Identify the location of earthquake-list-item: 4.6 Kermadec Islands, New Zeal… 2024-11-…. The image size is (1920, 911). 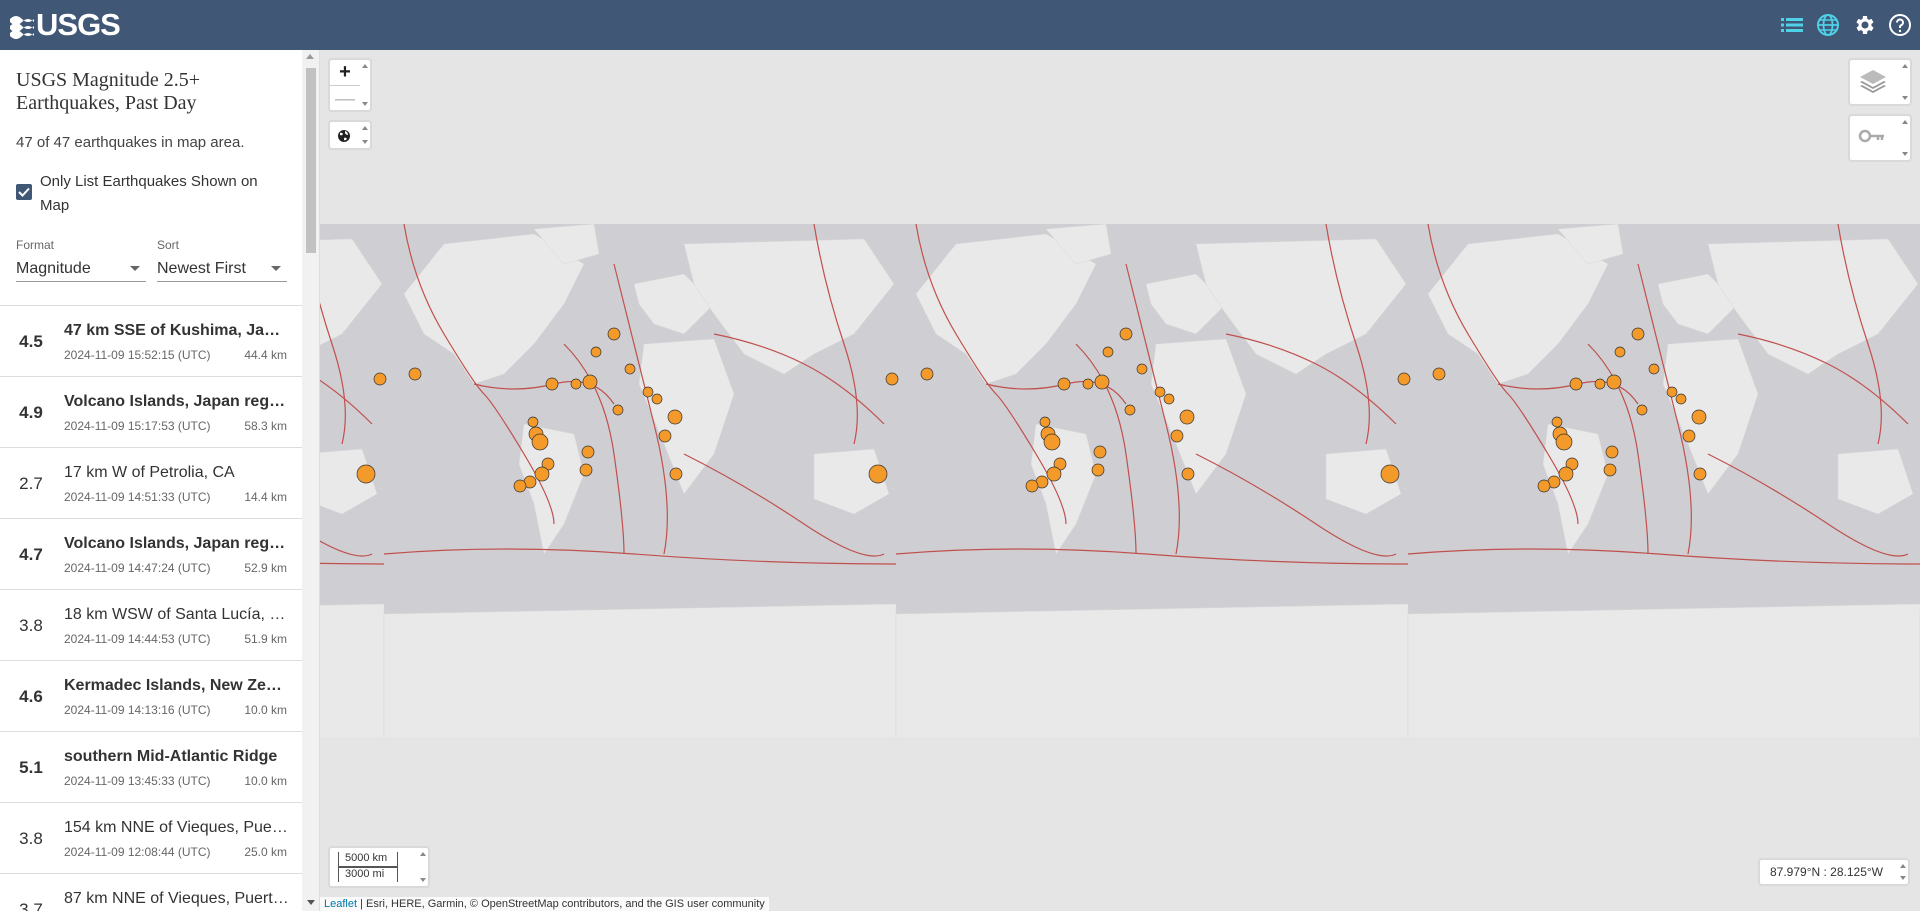
(151, 696).